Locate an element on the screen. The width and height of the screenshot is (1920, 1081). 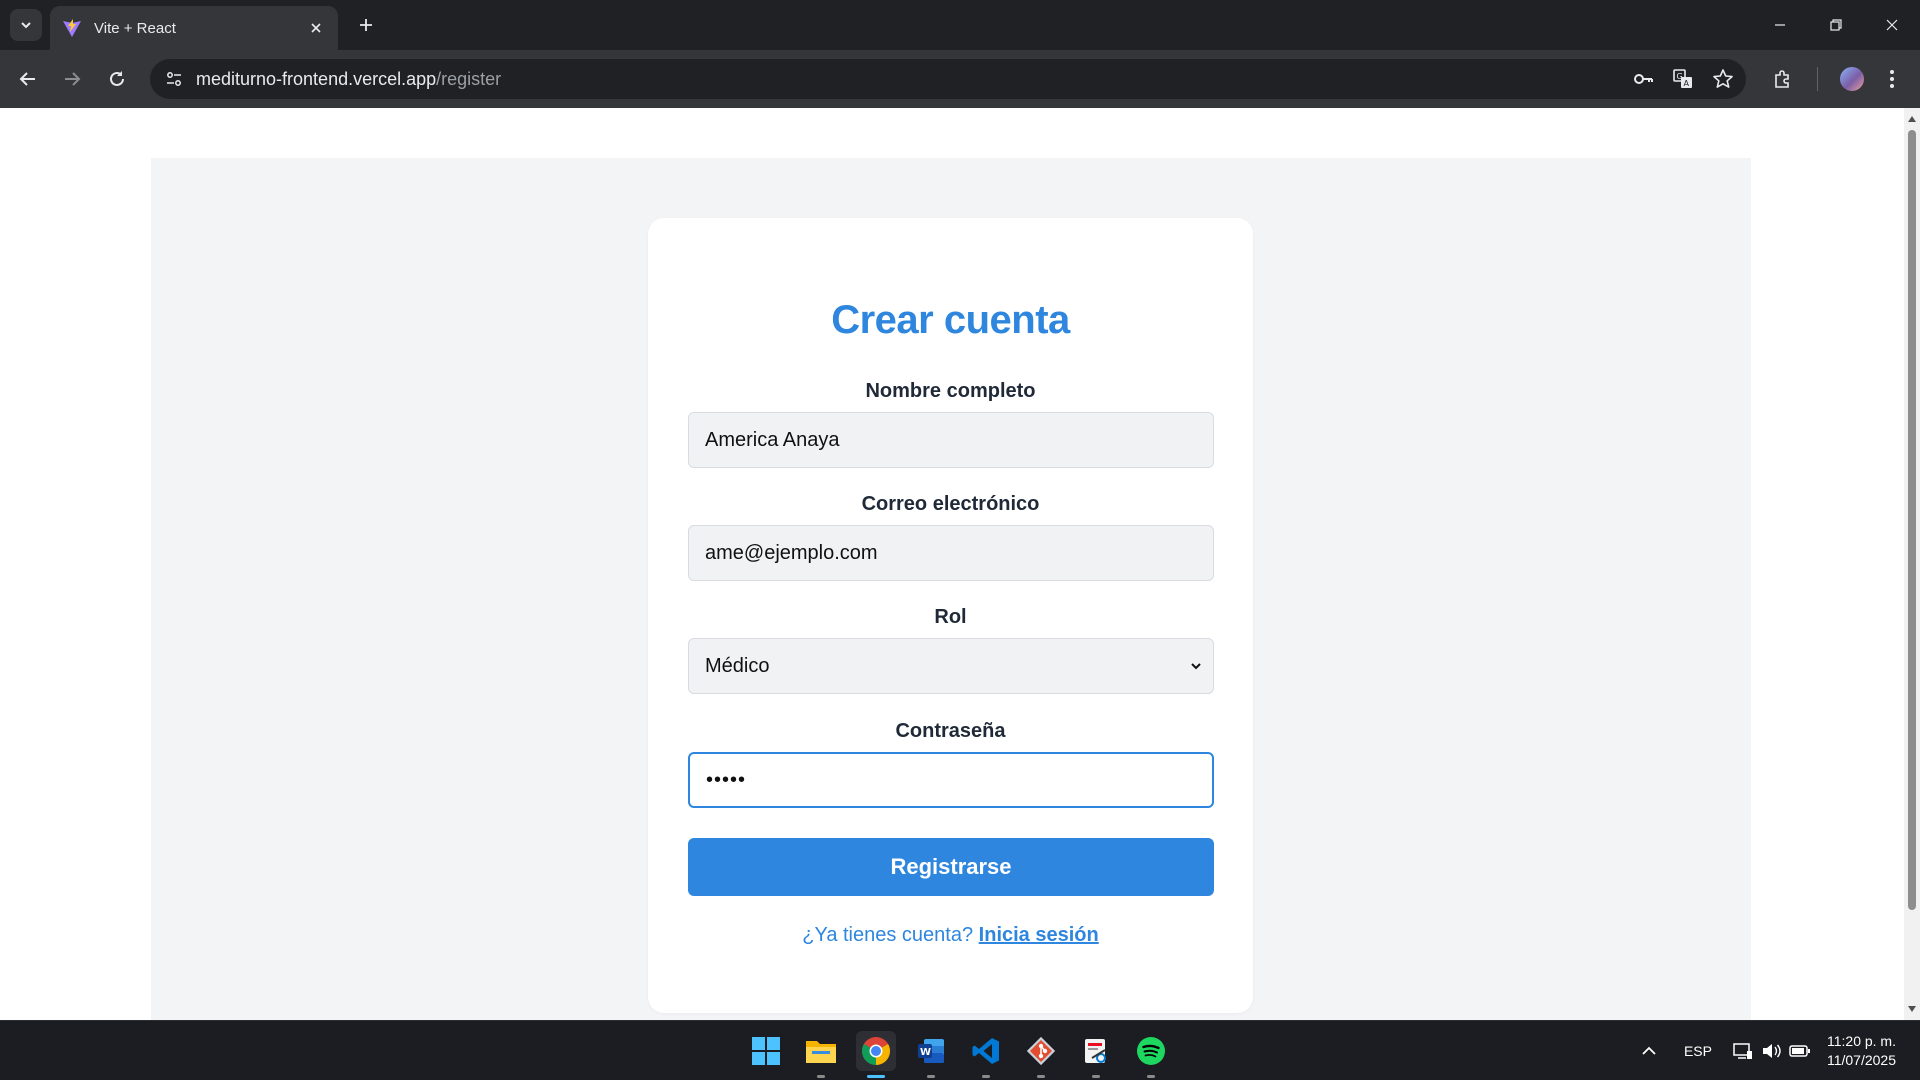
extensions-icon is located at coordinates (1782, 79).